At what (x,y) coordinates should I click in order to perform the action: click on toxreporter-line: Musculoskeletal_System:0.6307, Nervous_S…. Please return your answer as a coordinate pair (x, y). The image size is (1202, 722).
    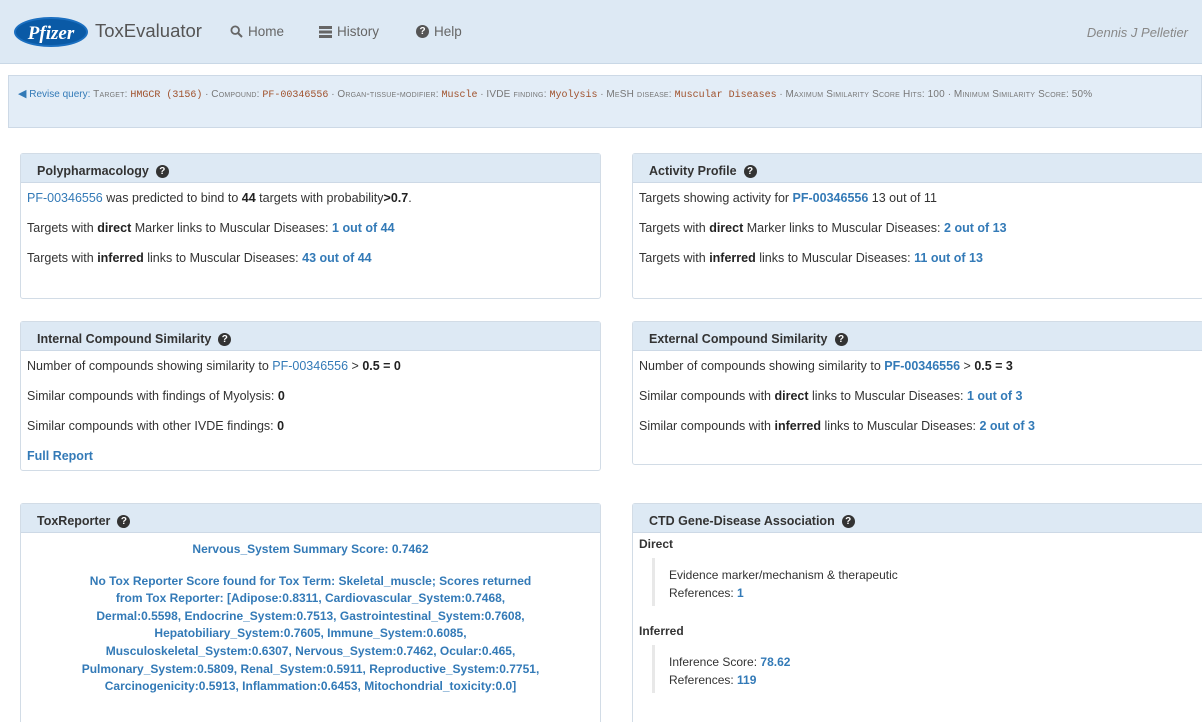
    Looking at the image, I should click on (310, 650).